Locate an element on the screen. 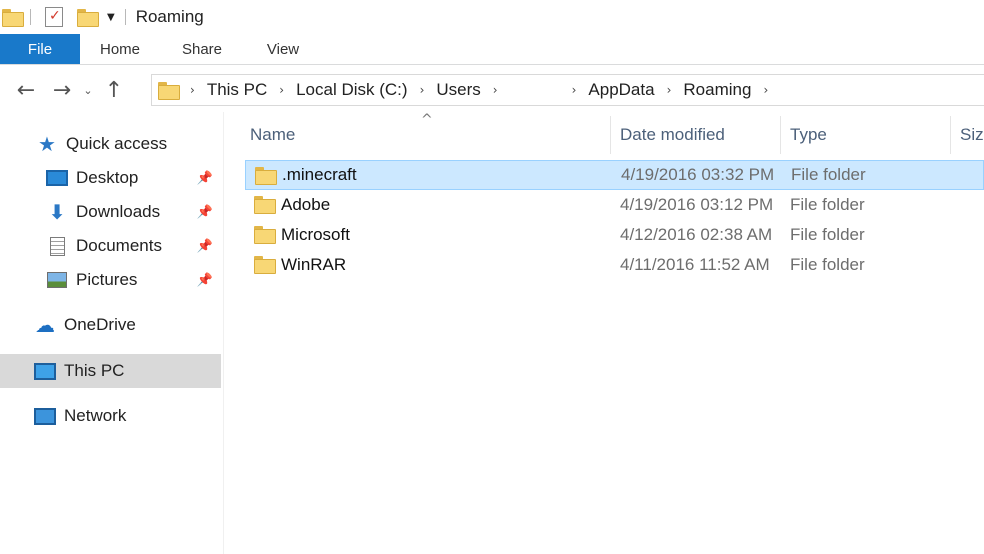  window-title: Roaming is located at coordinates (169, 16).